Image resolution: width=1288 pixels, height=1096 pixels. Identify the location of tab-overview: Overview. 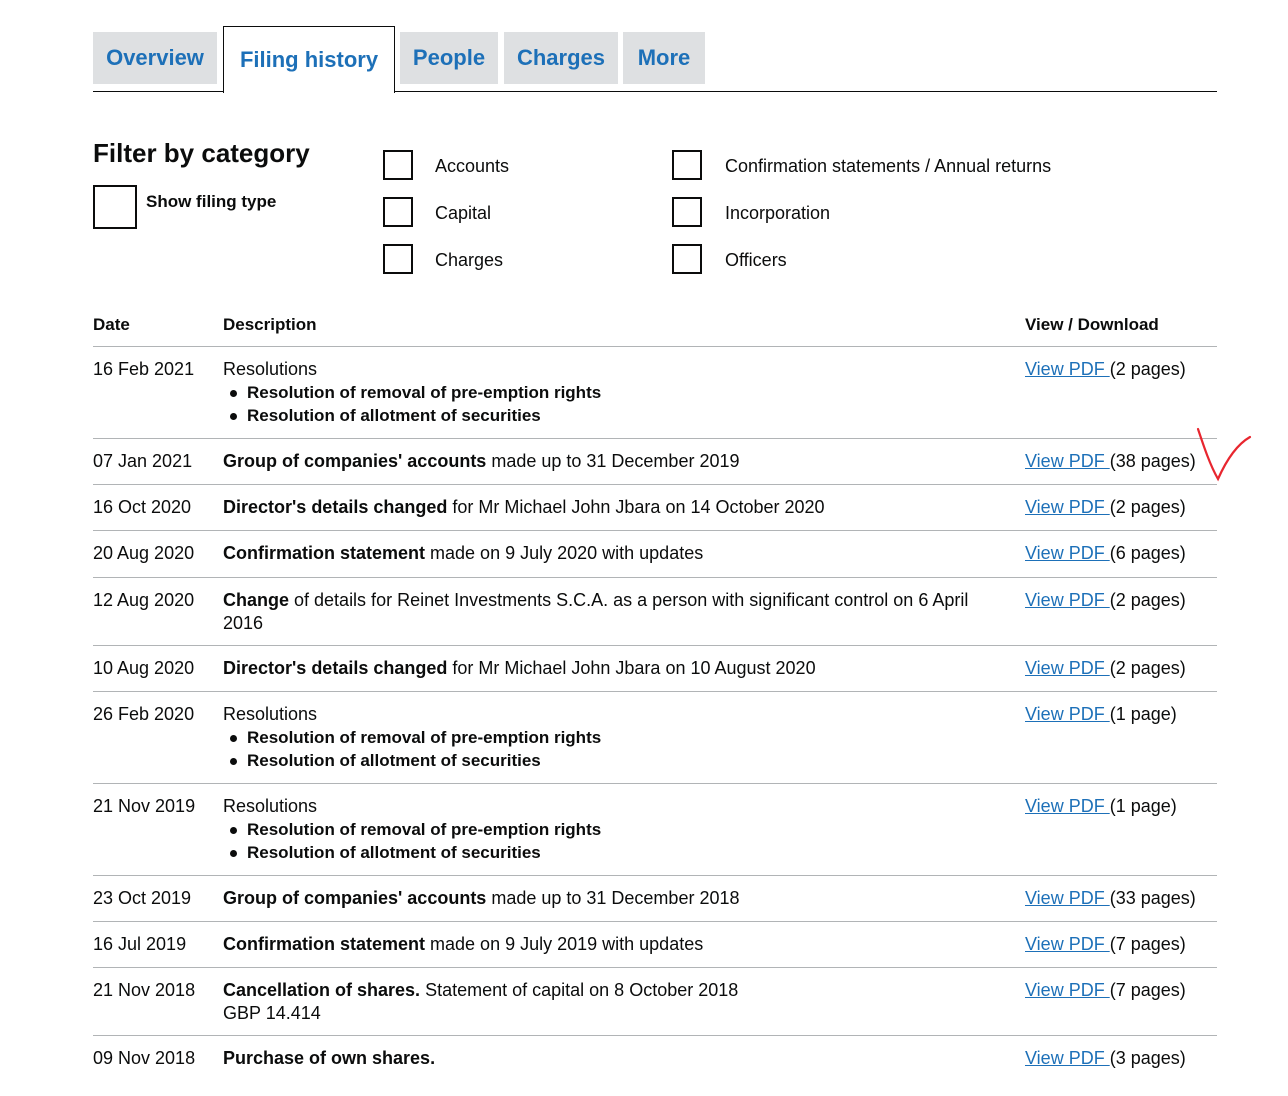
(155, 58).